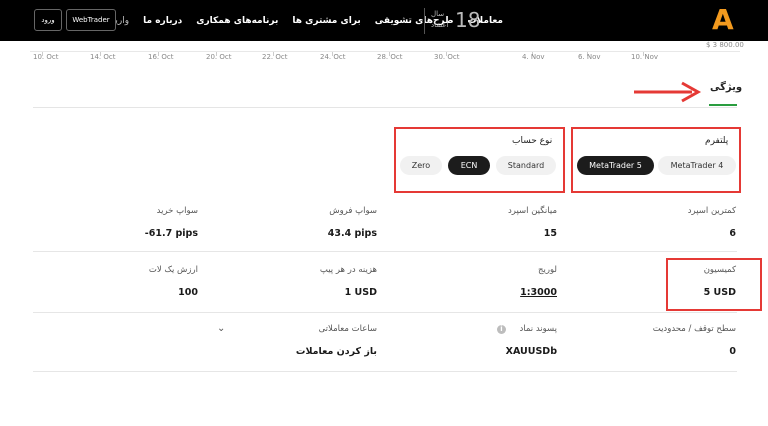 Image resolution: width=768 pixels, height=426 pixels. I want to click on date-tick-label: 28. Oct, so click(390, 57).